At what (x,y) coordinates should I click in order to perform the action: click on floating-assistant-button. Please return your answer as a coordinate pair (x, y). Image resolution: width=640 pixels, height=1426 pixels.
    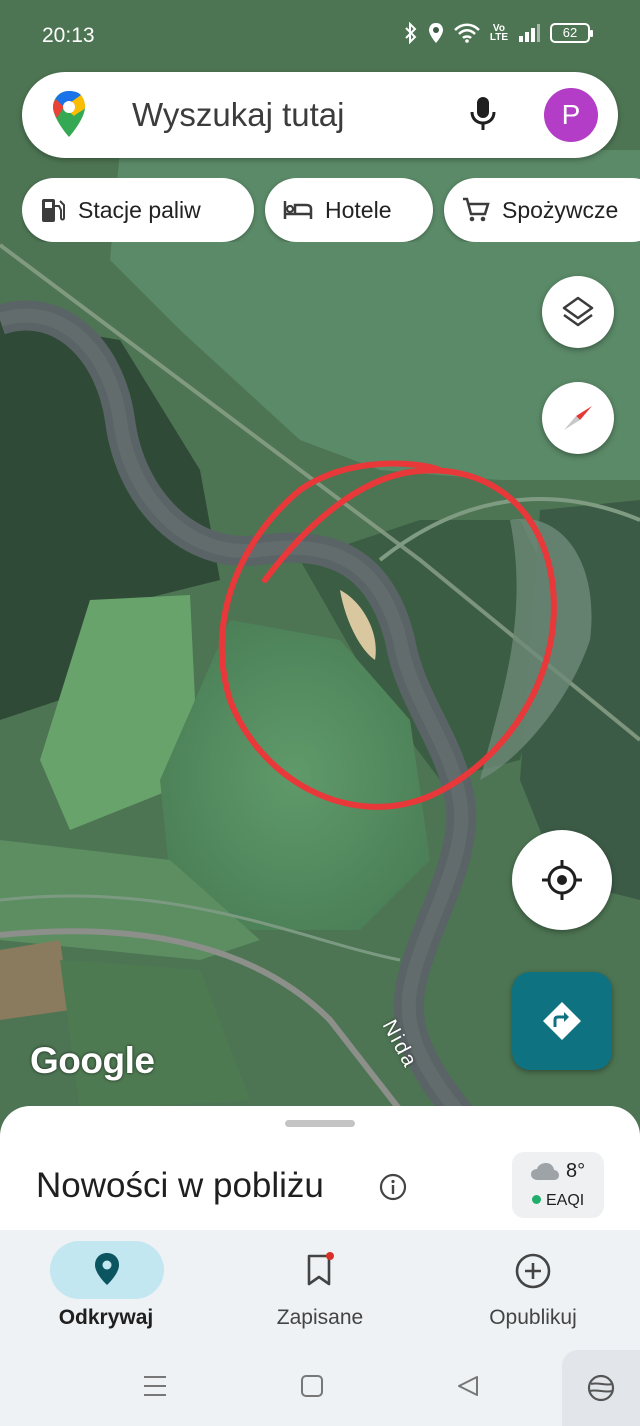
    Looking at the image, I should click on (601, 1388).